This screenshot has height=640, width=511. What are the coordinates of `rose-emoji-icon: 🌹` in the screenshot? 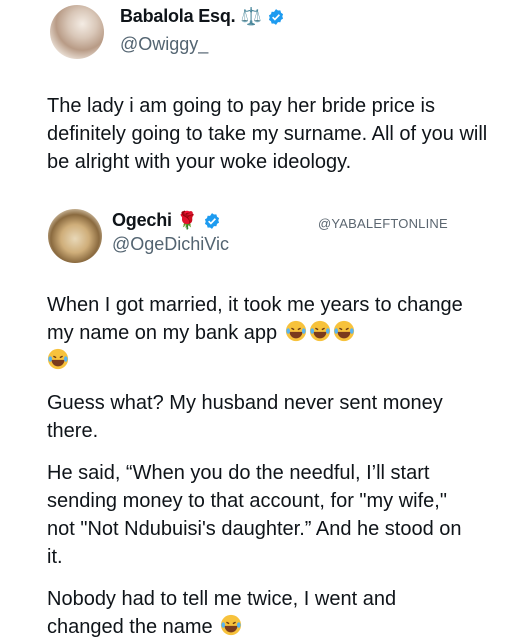 It's located at (187, 220).